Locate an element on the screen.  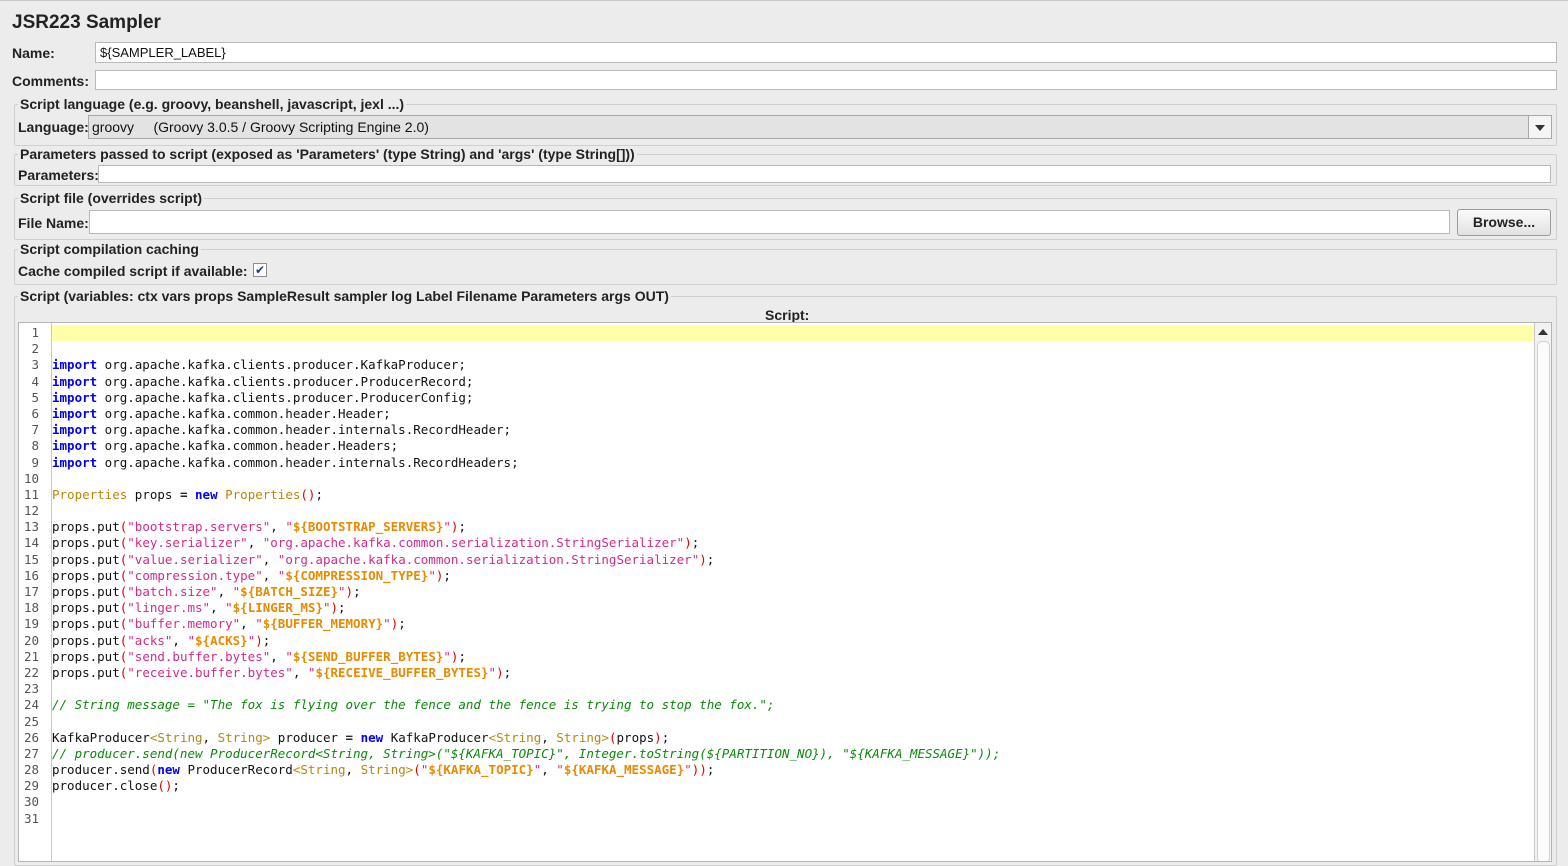
line-number: 21 is located at coordinates (31, 656).